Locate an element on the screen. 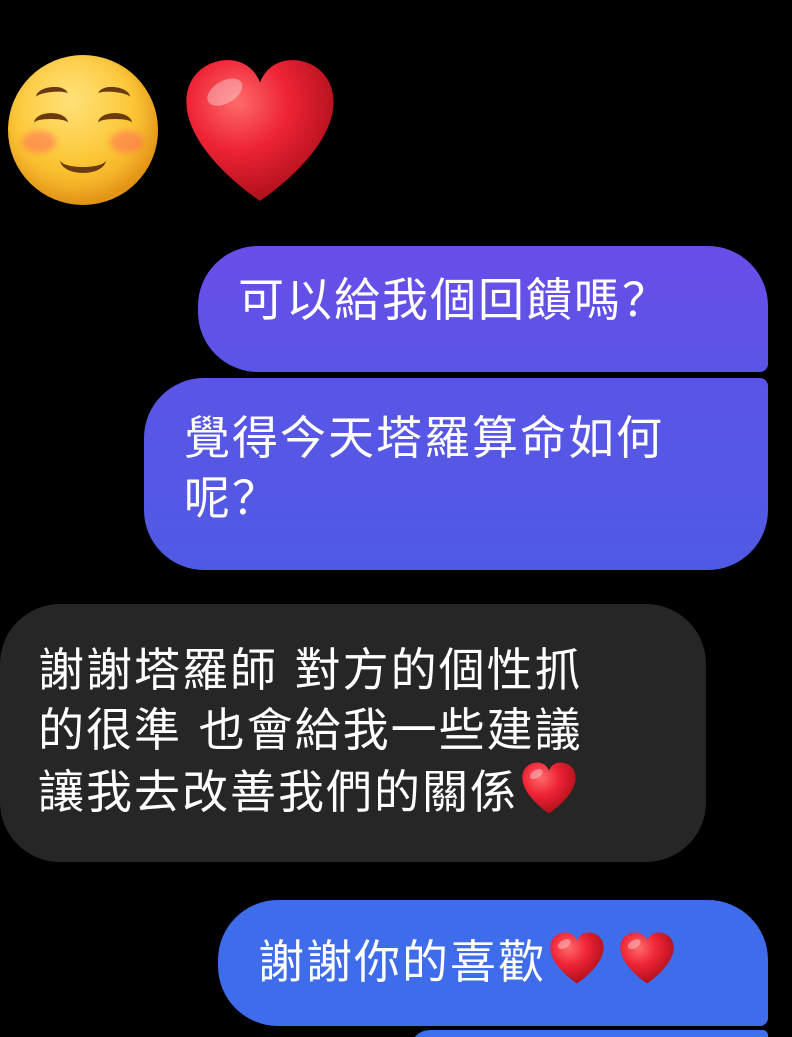 This screenshot has height=1037, width=792. message-line: 謝謝你的喜歡 is located at coordinates (493, 961).